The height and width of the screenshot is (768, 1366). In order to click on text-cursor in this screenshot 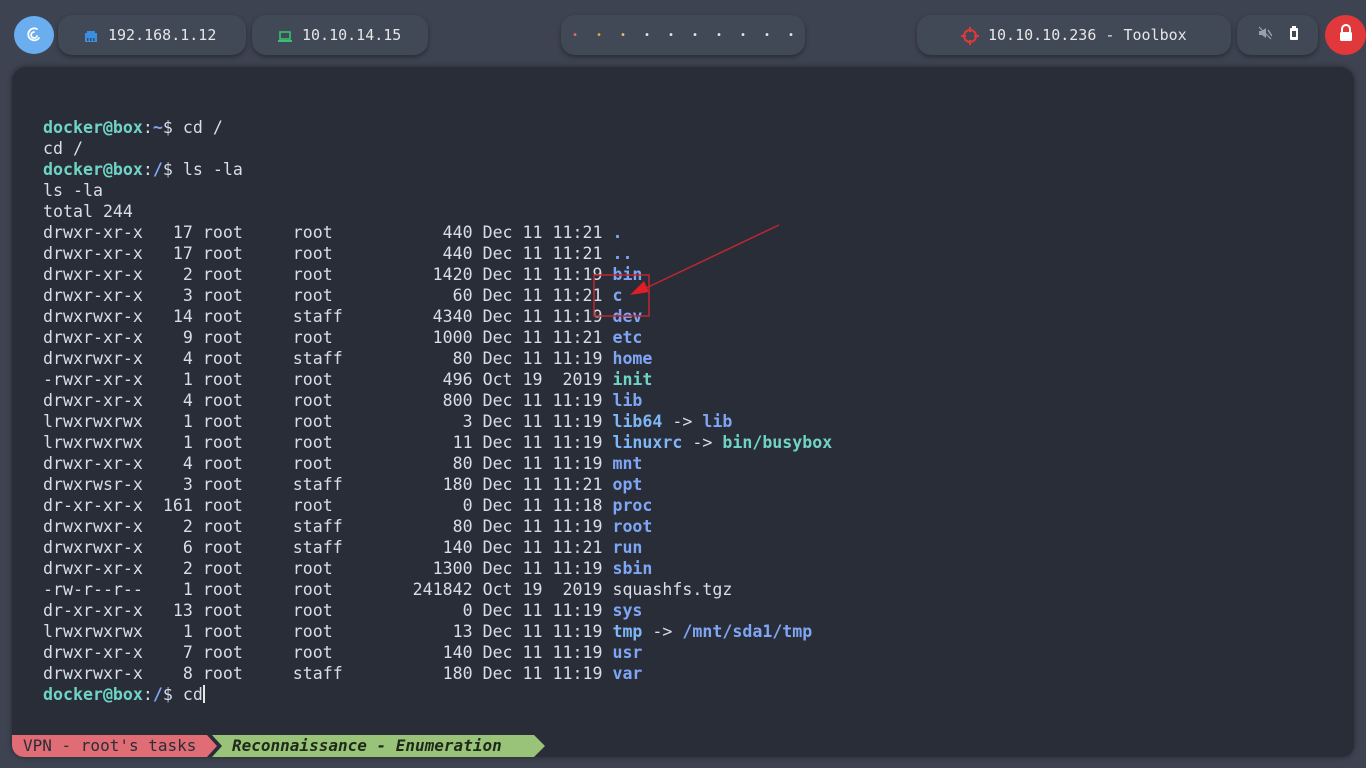, I will do `click(203, 694)`.